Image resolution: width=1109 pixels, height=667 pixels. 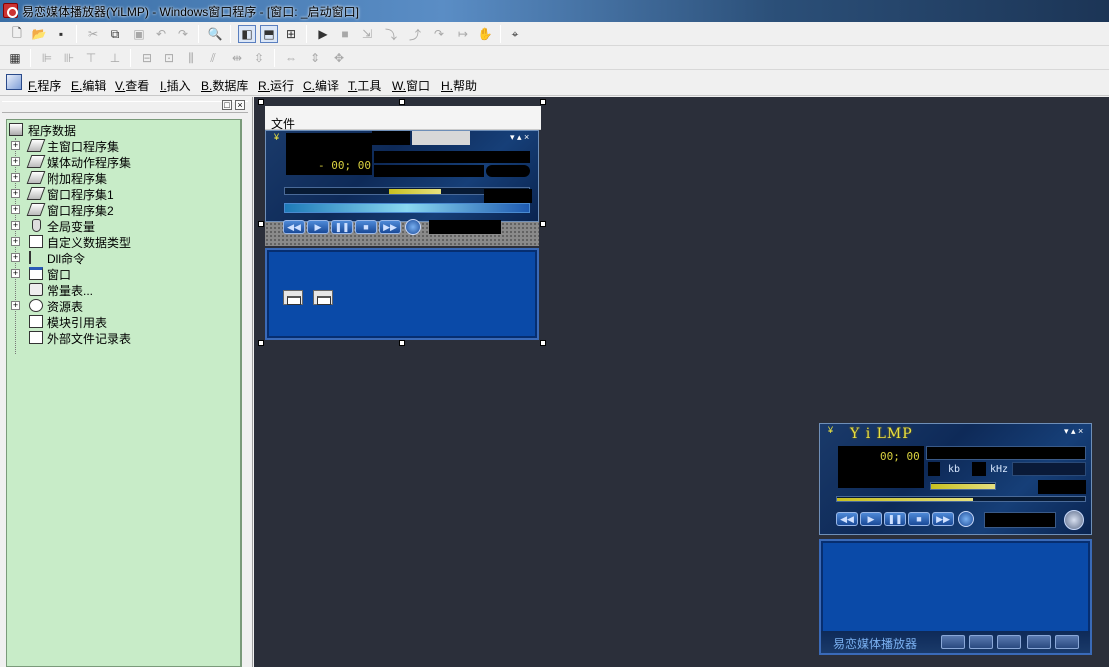 I want to click on menu-database: B.数据库, so click(x=224, y=85).